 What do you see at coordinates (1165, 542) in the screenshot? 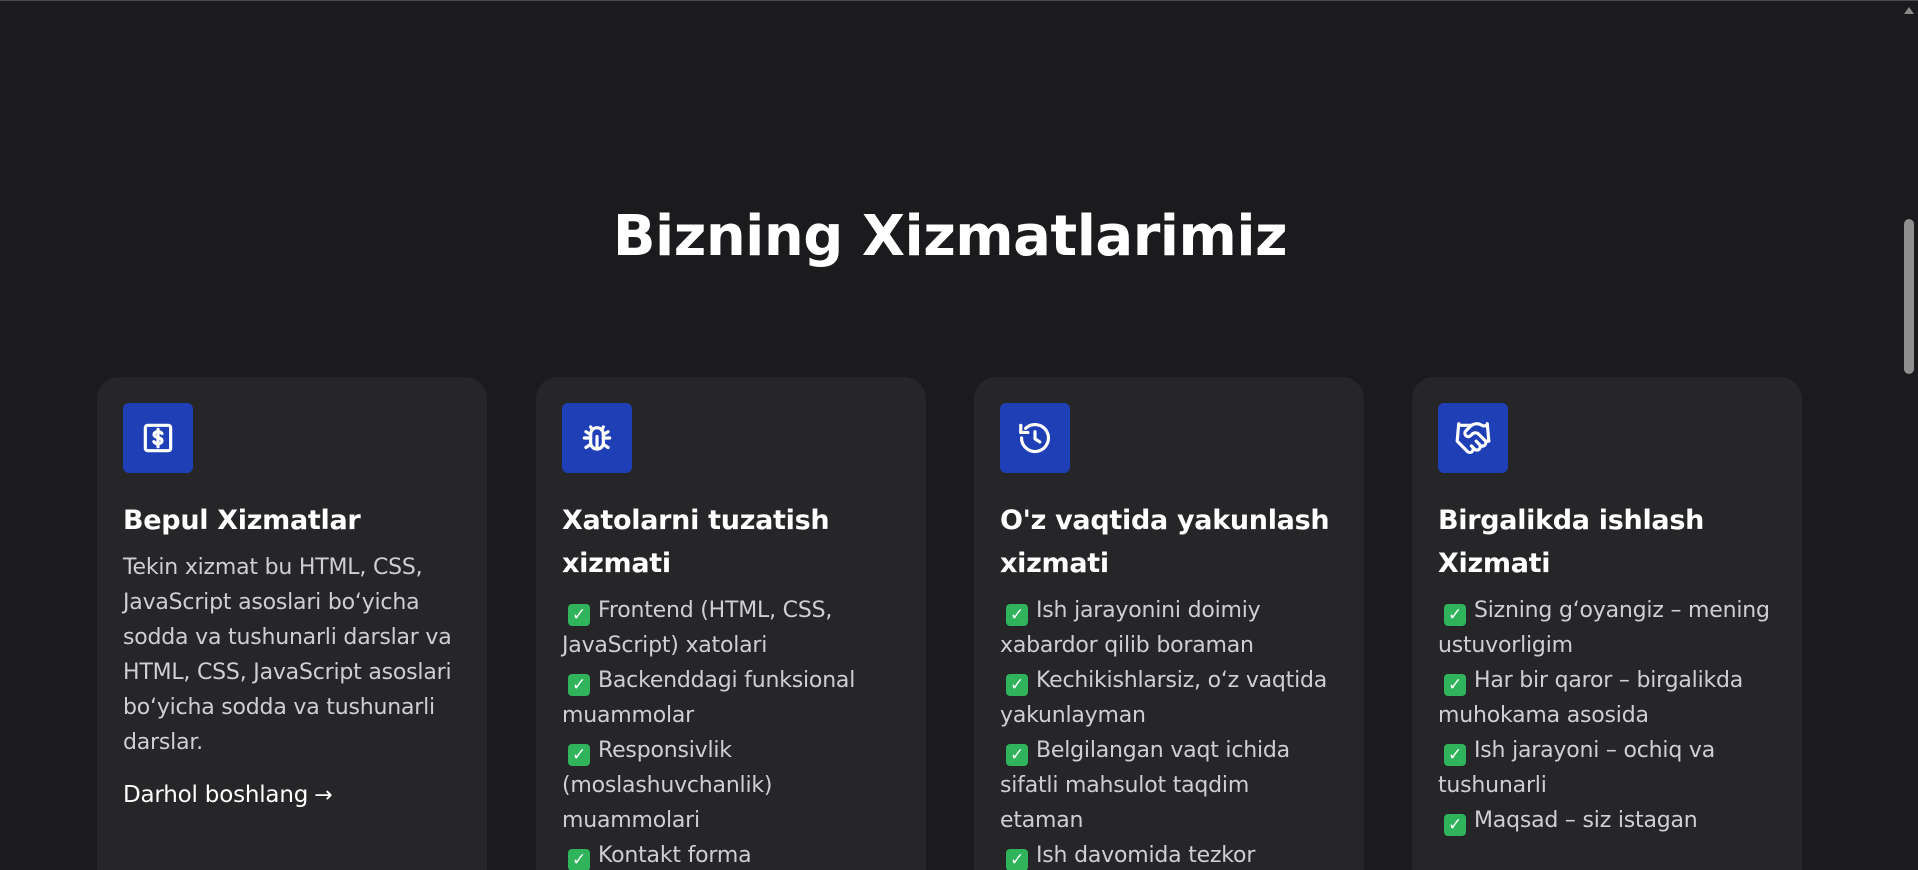
I see `card-title: O'z vaqtida yakunlash xizmati` at bounding box center [1165, 542].